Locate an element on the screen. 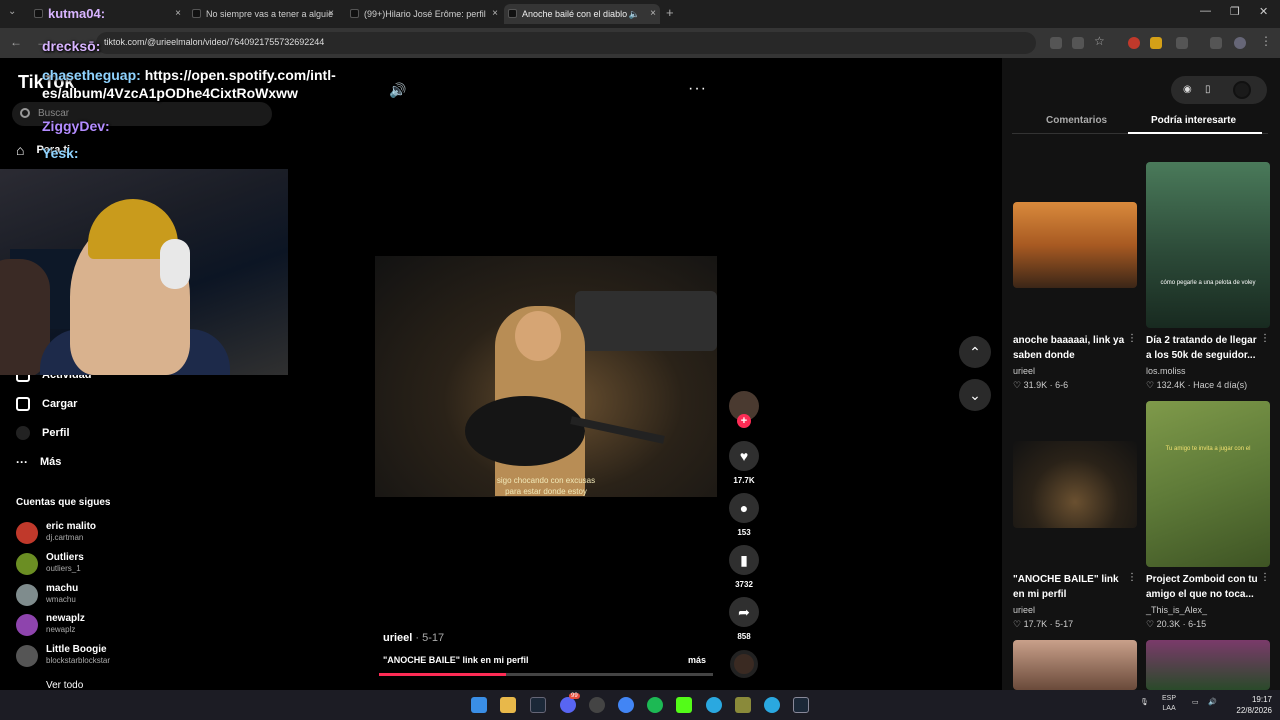 Image resolution: width=1280 pixels, height=720 pixels. video-player is located at coordinates (546, 376).